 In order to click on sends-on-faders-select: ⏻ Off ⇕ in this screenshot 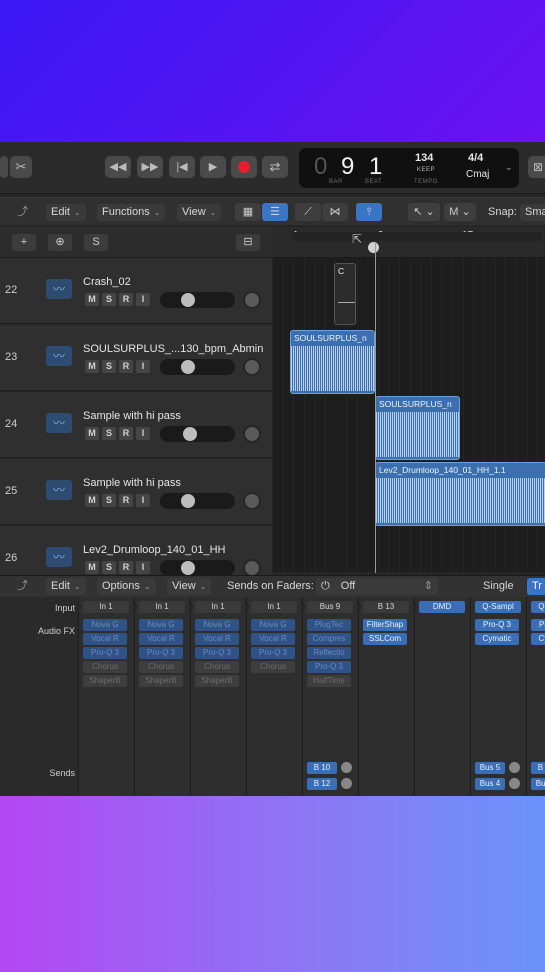, I will do `click(377, 586)`.